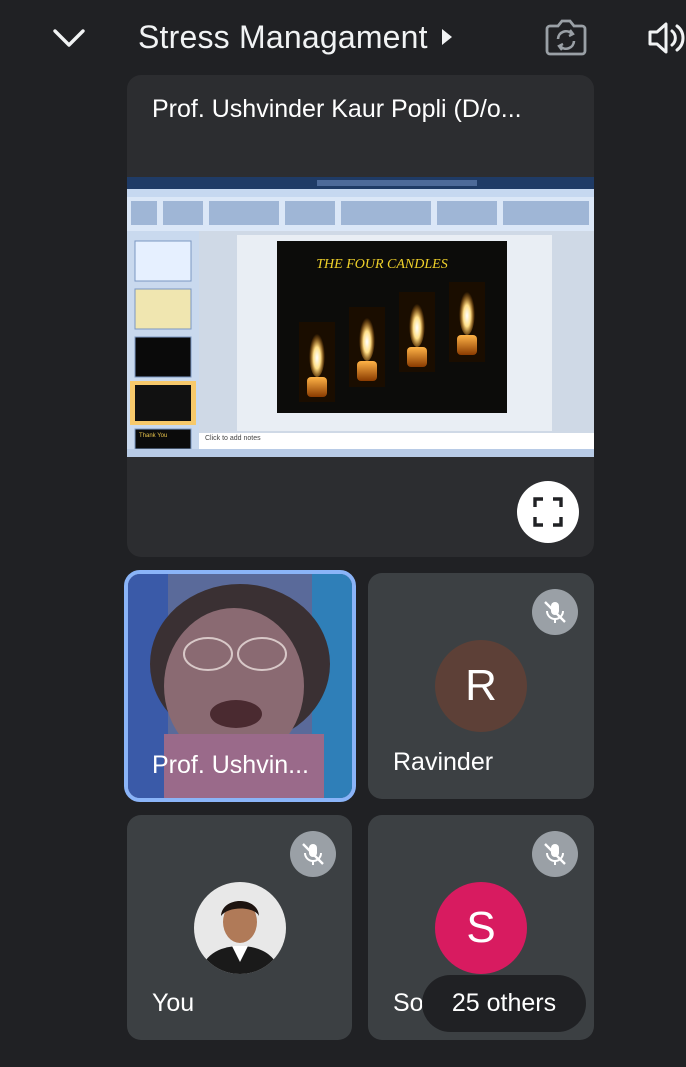  I want to click on speaker-icon, so click(666, 38).